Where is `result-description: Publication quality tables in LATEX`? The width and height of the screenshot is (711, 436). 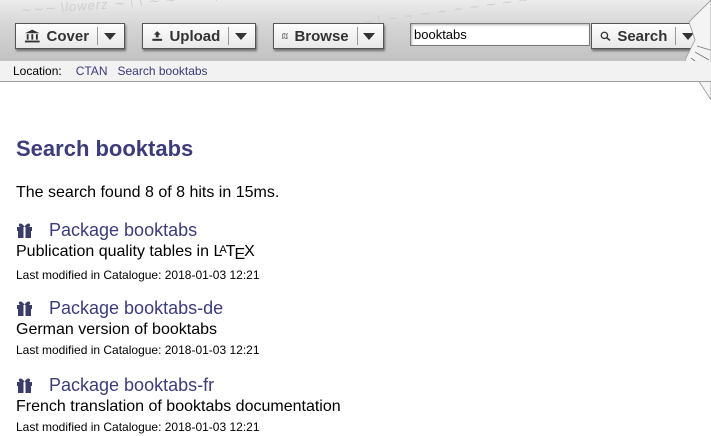 result-description: Publication quality tables in LATEX is located at coordinates (138, 253).